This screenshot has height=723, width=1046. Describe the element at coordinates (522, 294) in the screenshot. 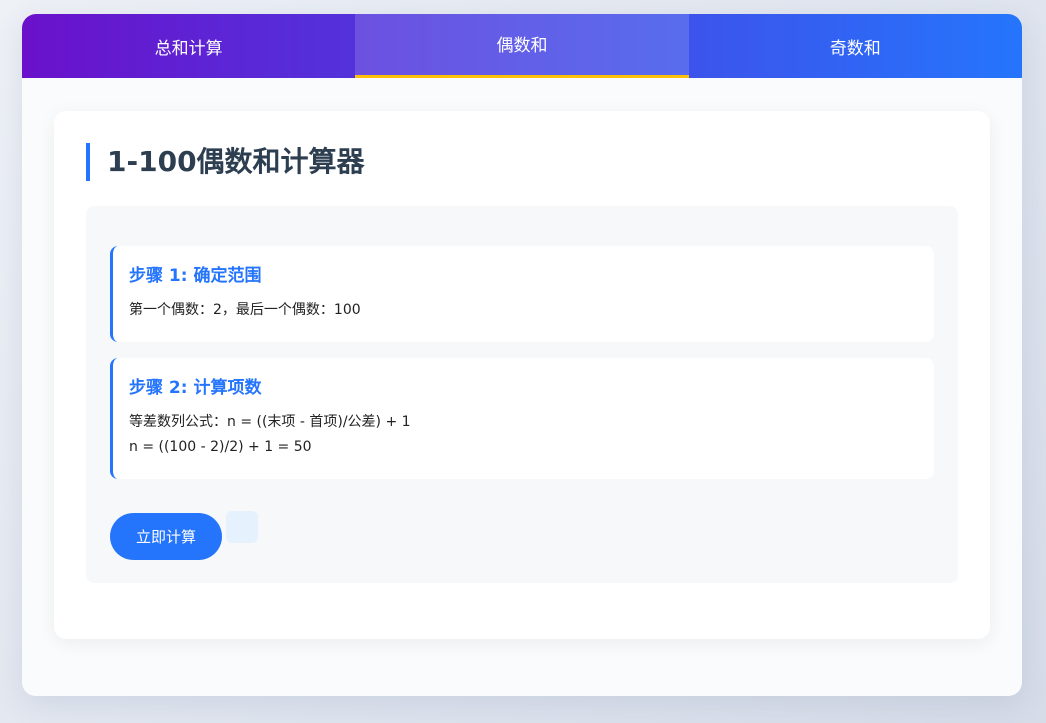

I see `step-card-1: 步骤 1: 确定范围 第一个偶数：2，最后一个偶数：100` at that location.